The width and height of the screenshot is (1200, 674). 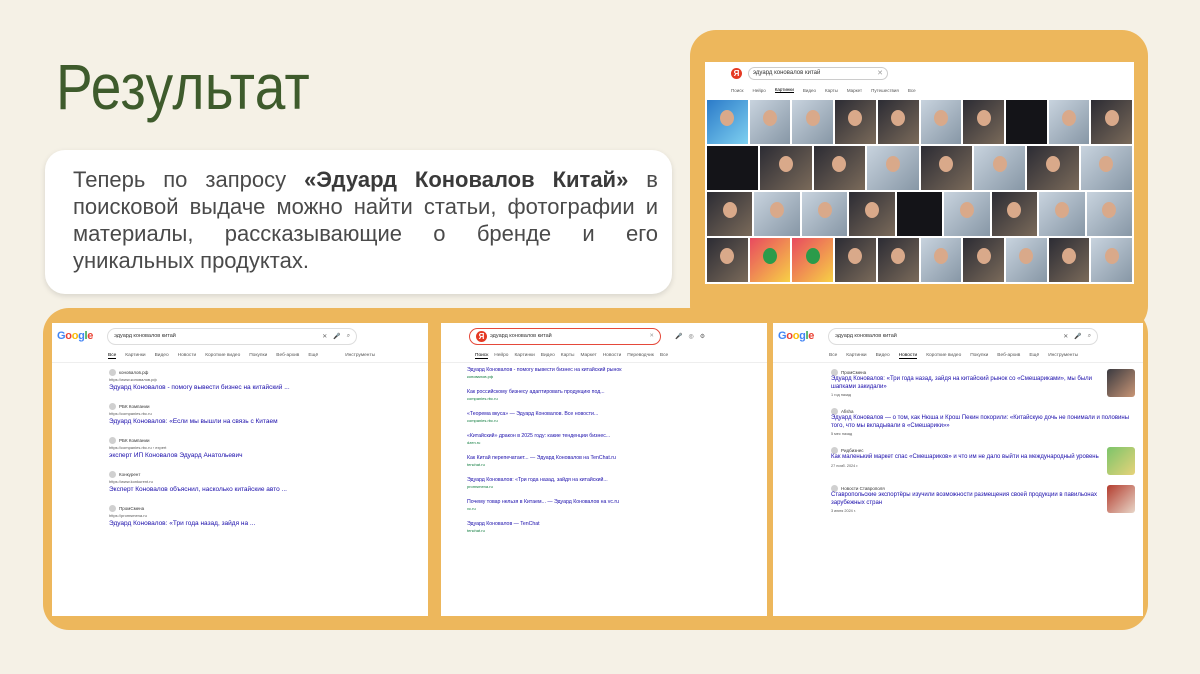 What do you see at coordinates (565, 336) in the screenshot?
I see `yandex-search-input: Яэдуард коновалов китай ✕` at bounding box center [565, 336].